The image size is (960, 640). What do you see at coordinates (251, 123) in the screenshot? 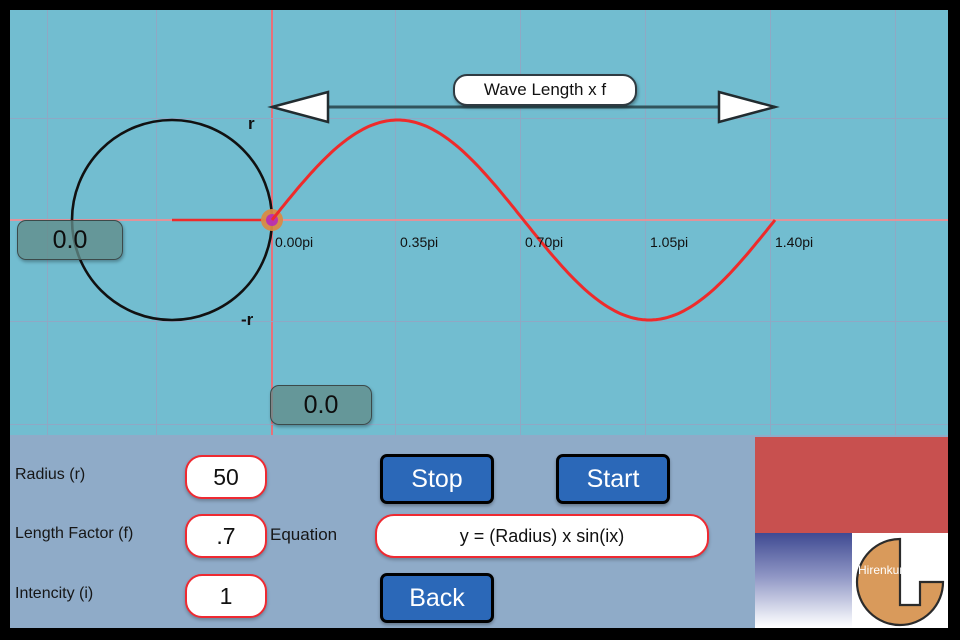
I see `y-label-r: r` at bounding box center [251, 123].